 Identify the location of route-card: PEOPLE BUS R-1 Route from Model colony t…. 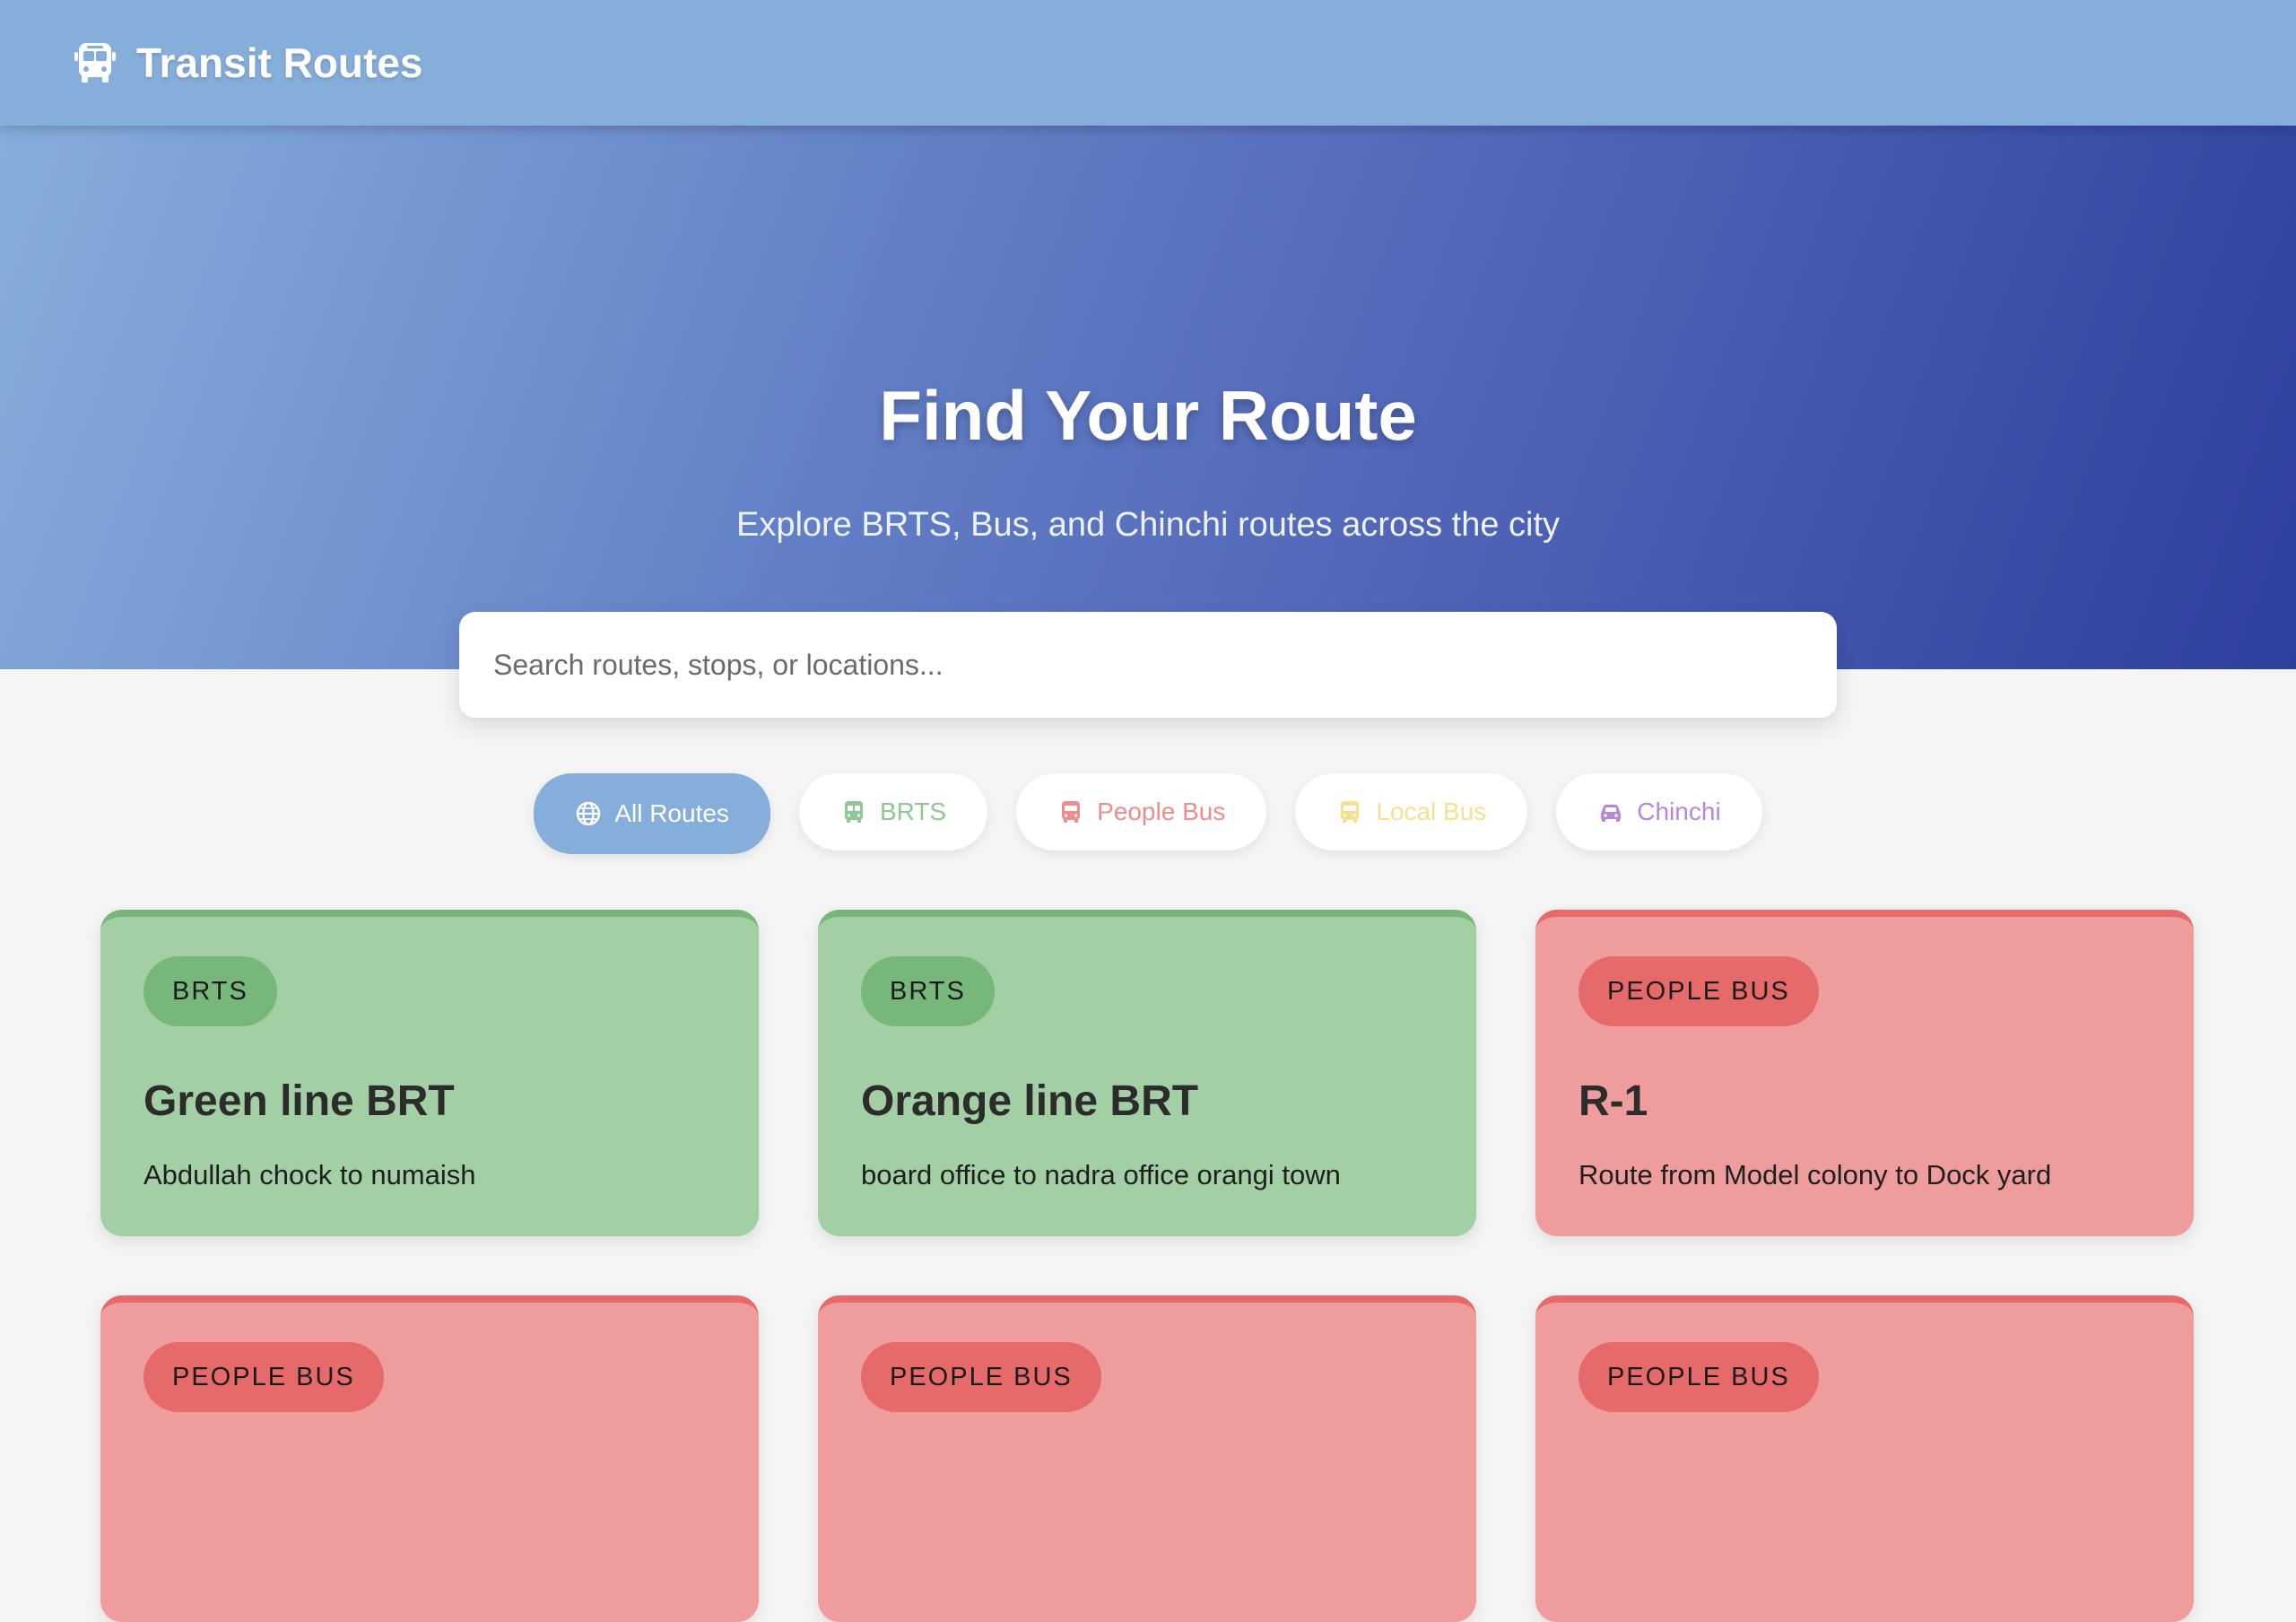
(1864, 1073).